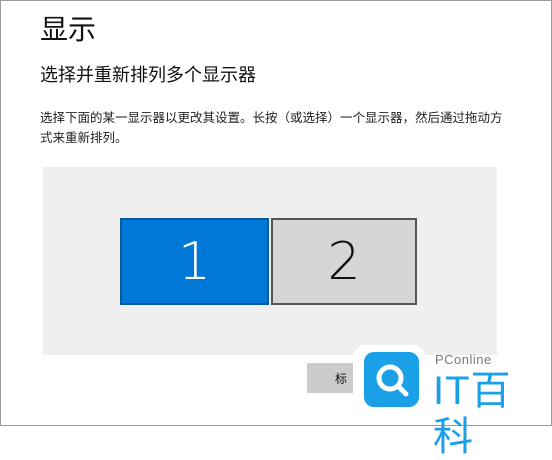  Describe the element at coordinates (148, 75) in the screenshot. I see `section-title: 选择并重新排列多个显示器` at that location.